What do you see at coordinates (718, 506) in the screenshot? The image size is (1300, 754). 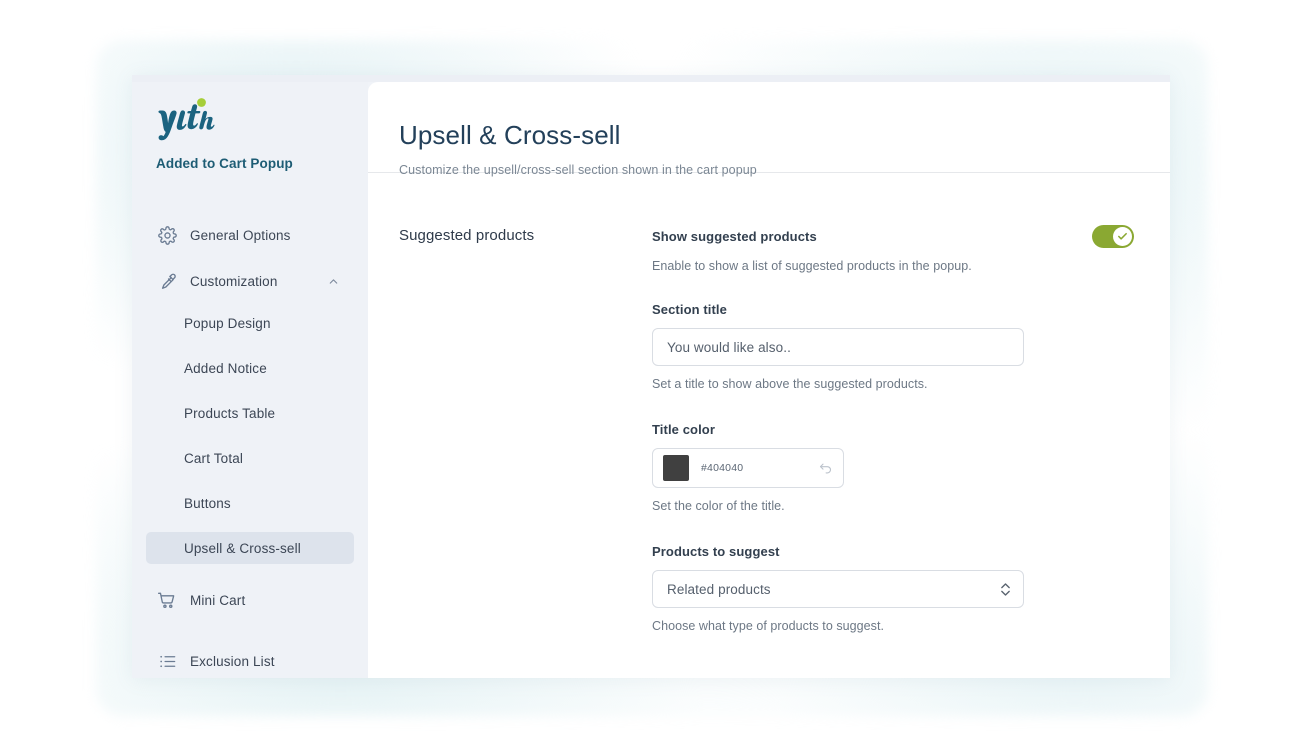 I see `title-color-help: Set the color of the title.` at bounding box center [718, 506].